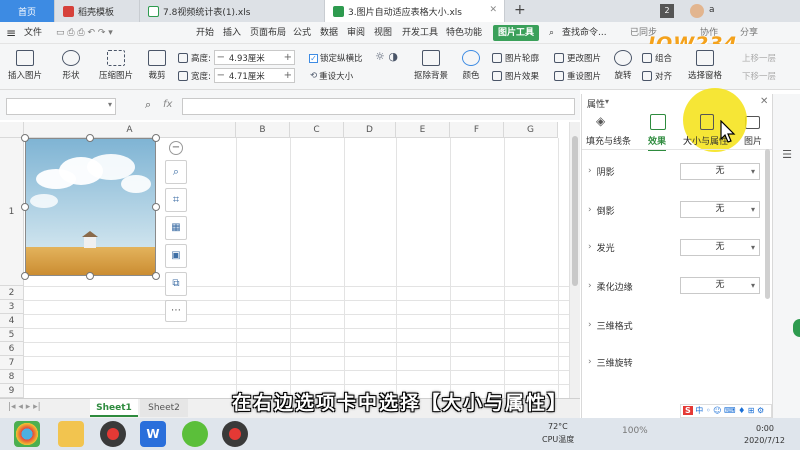 The image size is (800, 450). Describe the element at coordinates (657, 76) in the screenshot. I see `align-button: 对齐` at that location.